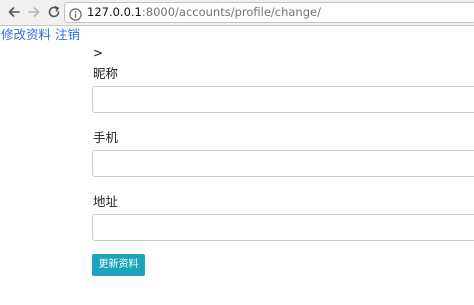 The height and width of the screenshot is (305, 474). I want to click on top-nav: 修改资料 注销, so click(40, 35).